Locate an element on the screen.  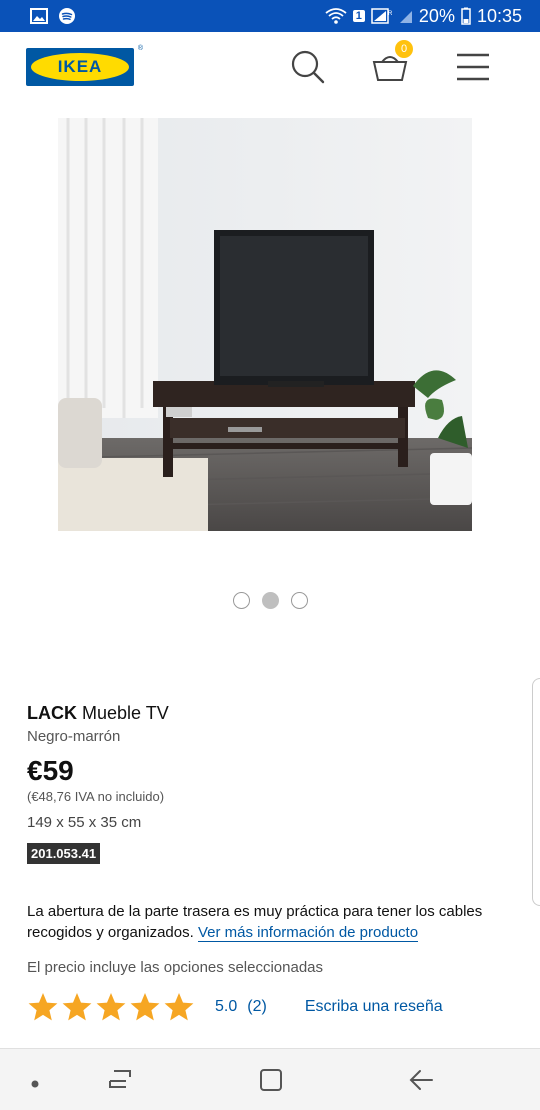
recent-apps-button is located at coordinates (120, 1082).